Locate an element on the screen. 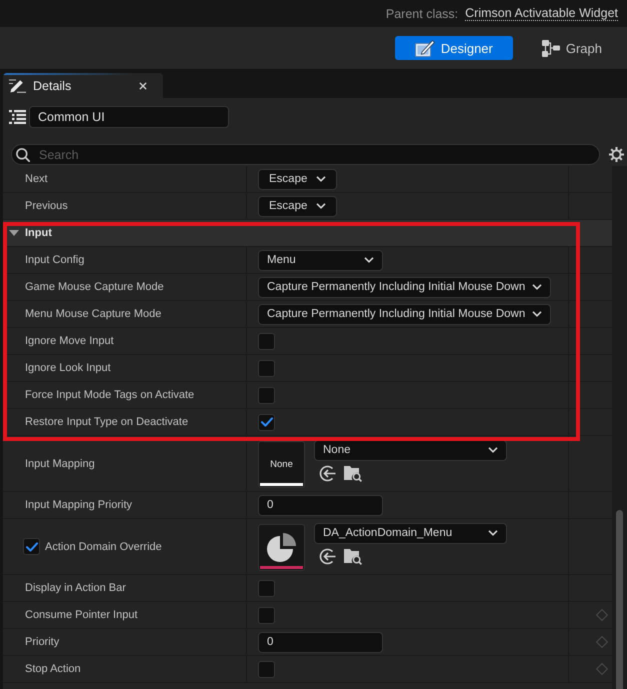 The height and width of the screenshot is (689, 627). parent-class-link: Crimson Activatable Widget is located at coordinates (541, 13).